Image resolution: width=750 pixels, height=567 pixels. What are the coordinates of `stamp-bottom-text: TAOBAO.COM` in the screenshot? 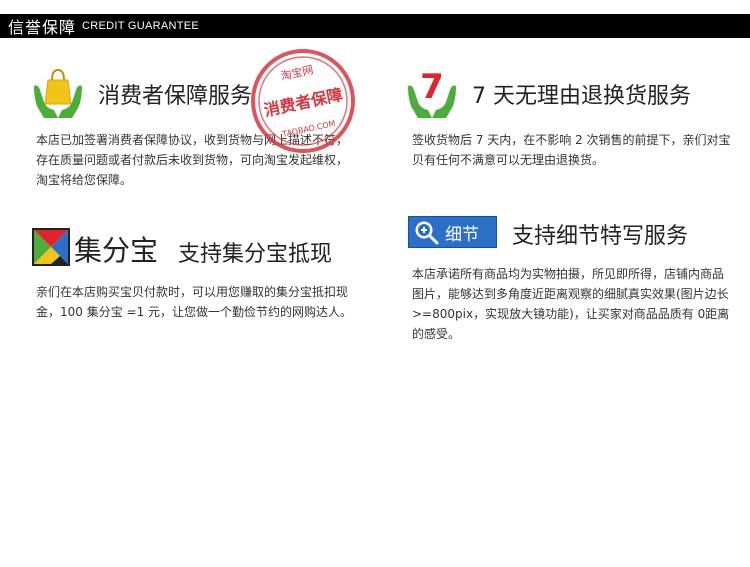 It's located at (309, 129).